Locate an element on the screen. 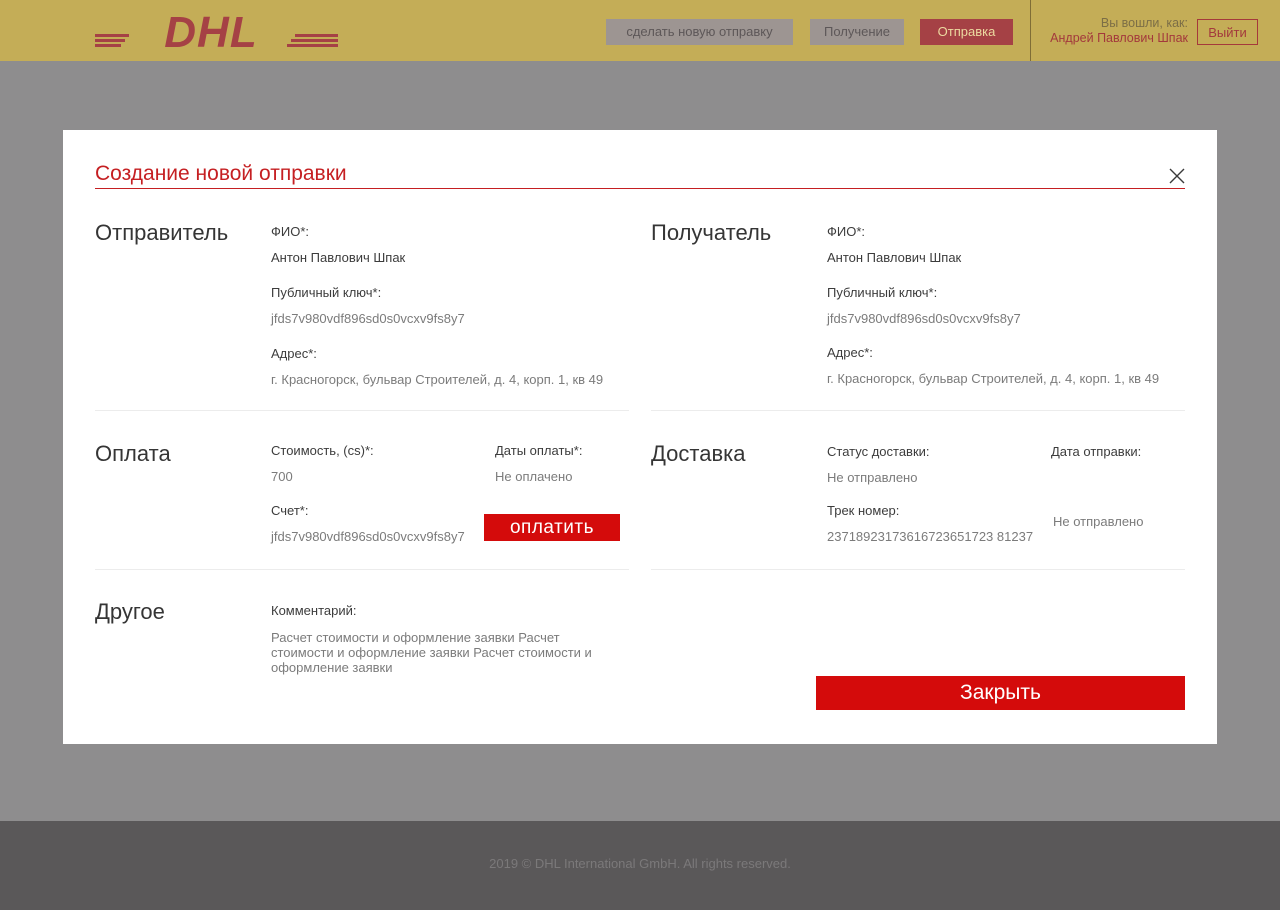  sender-address-label: Адрес*: is located at coordinates (294, 353).